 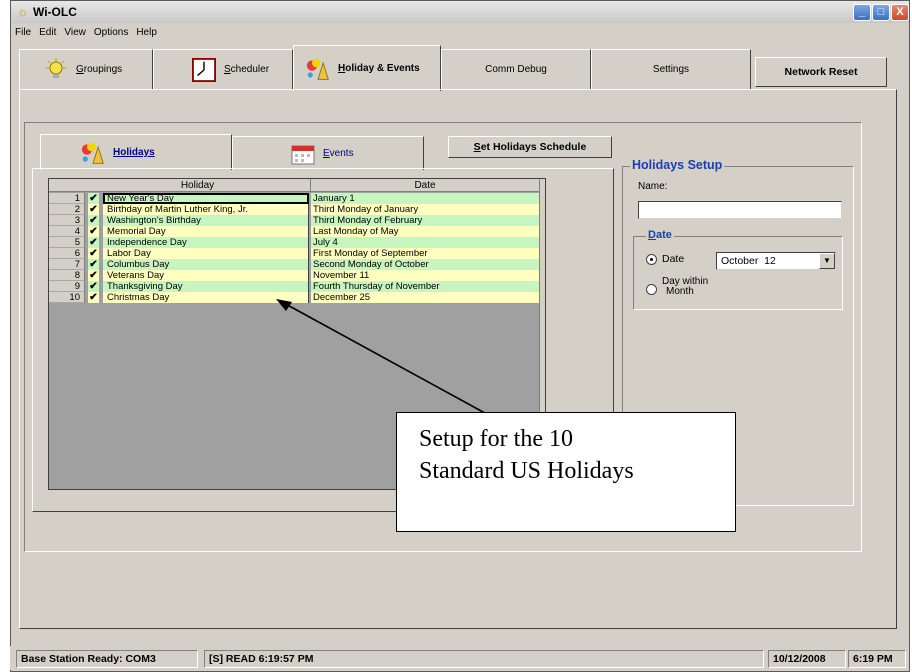 What do you see at coordinates (877, 659) in the screenshot?
I see `status-time: 6:19 PM` at bounding box center [877, 659].